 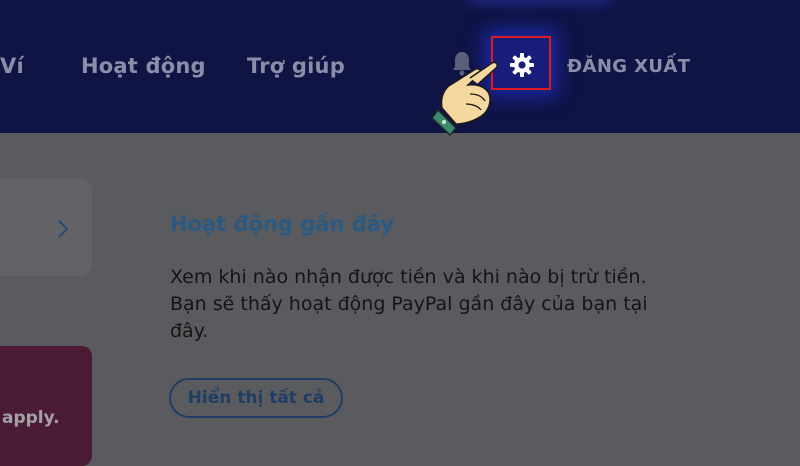 What do you see at coordinates (63, 231) in the screenshot?
I see `chevron-right-icon` at bounding box center [63, 231].